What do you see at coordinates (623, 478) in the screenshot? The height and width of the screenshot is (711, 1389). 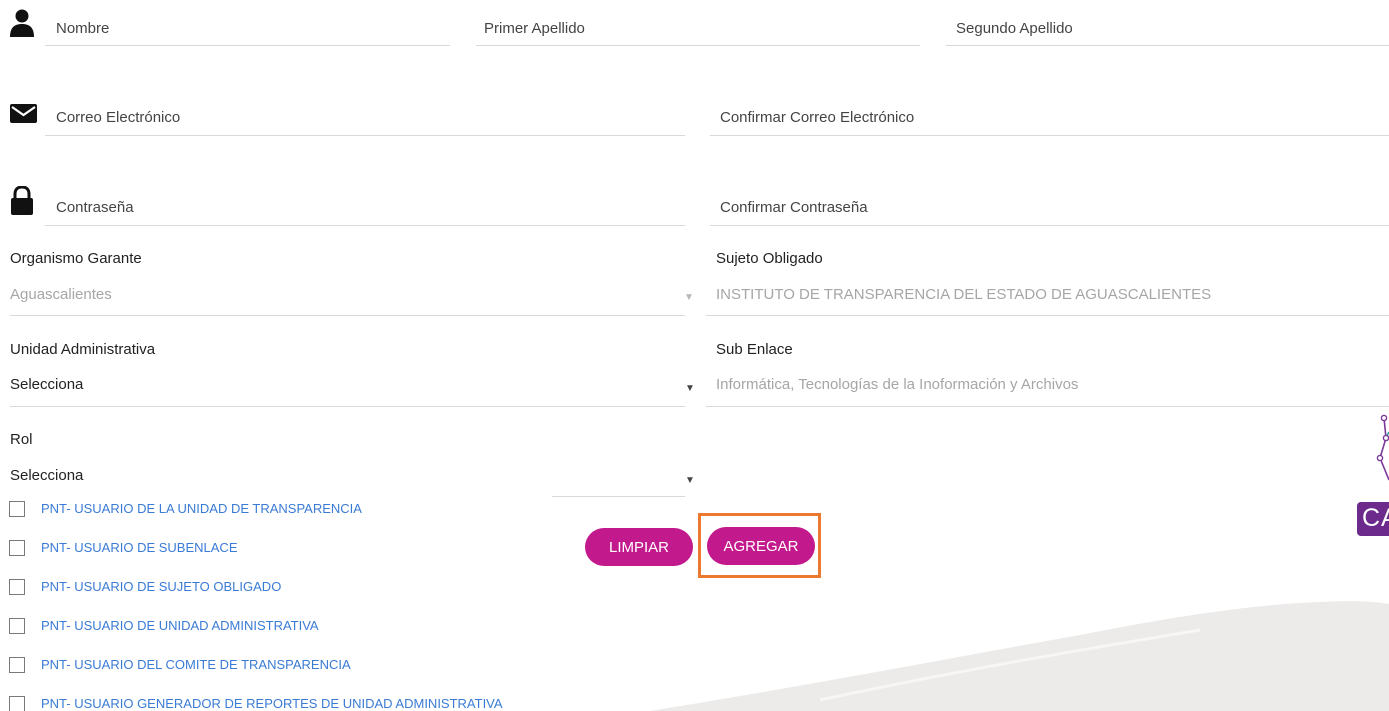 I see `rol-select: ▼` at bounding box center [623, 478].